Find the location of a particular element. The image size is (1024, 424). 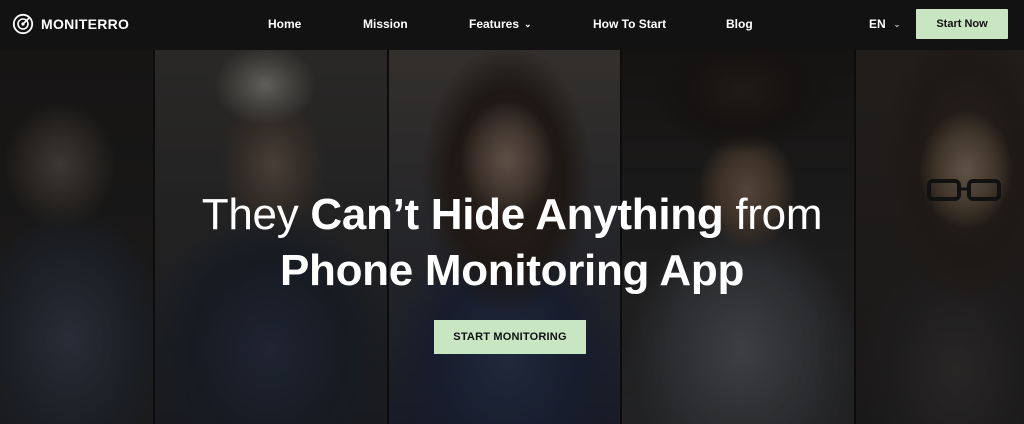

brand-name: MONITERRO is located at coordinates (85, 24).